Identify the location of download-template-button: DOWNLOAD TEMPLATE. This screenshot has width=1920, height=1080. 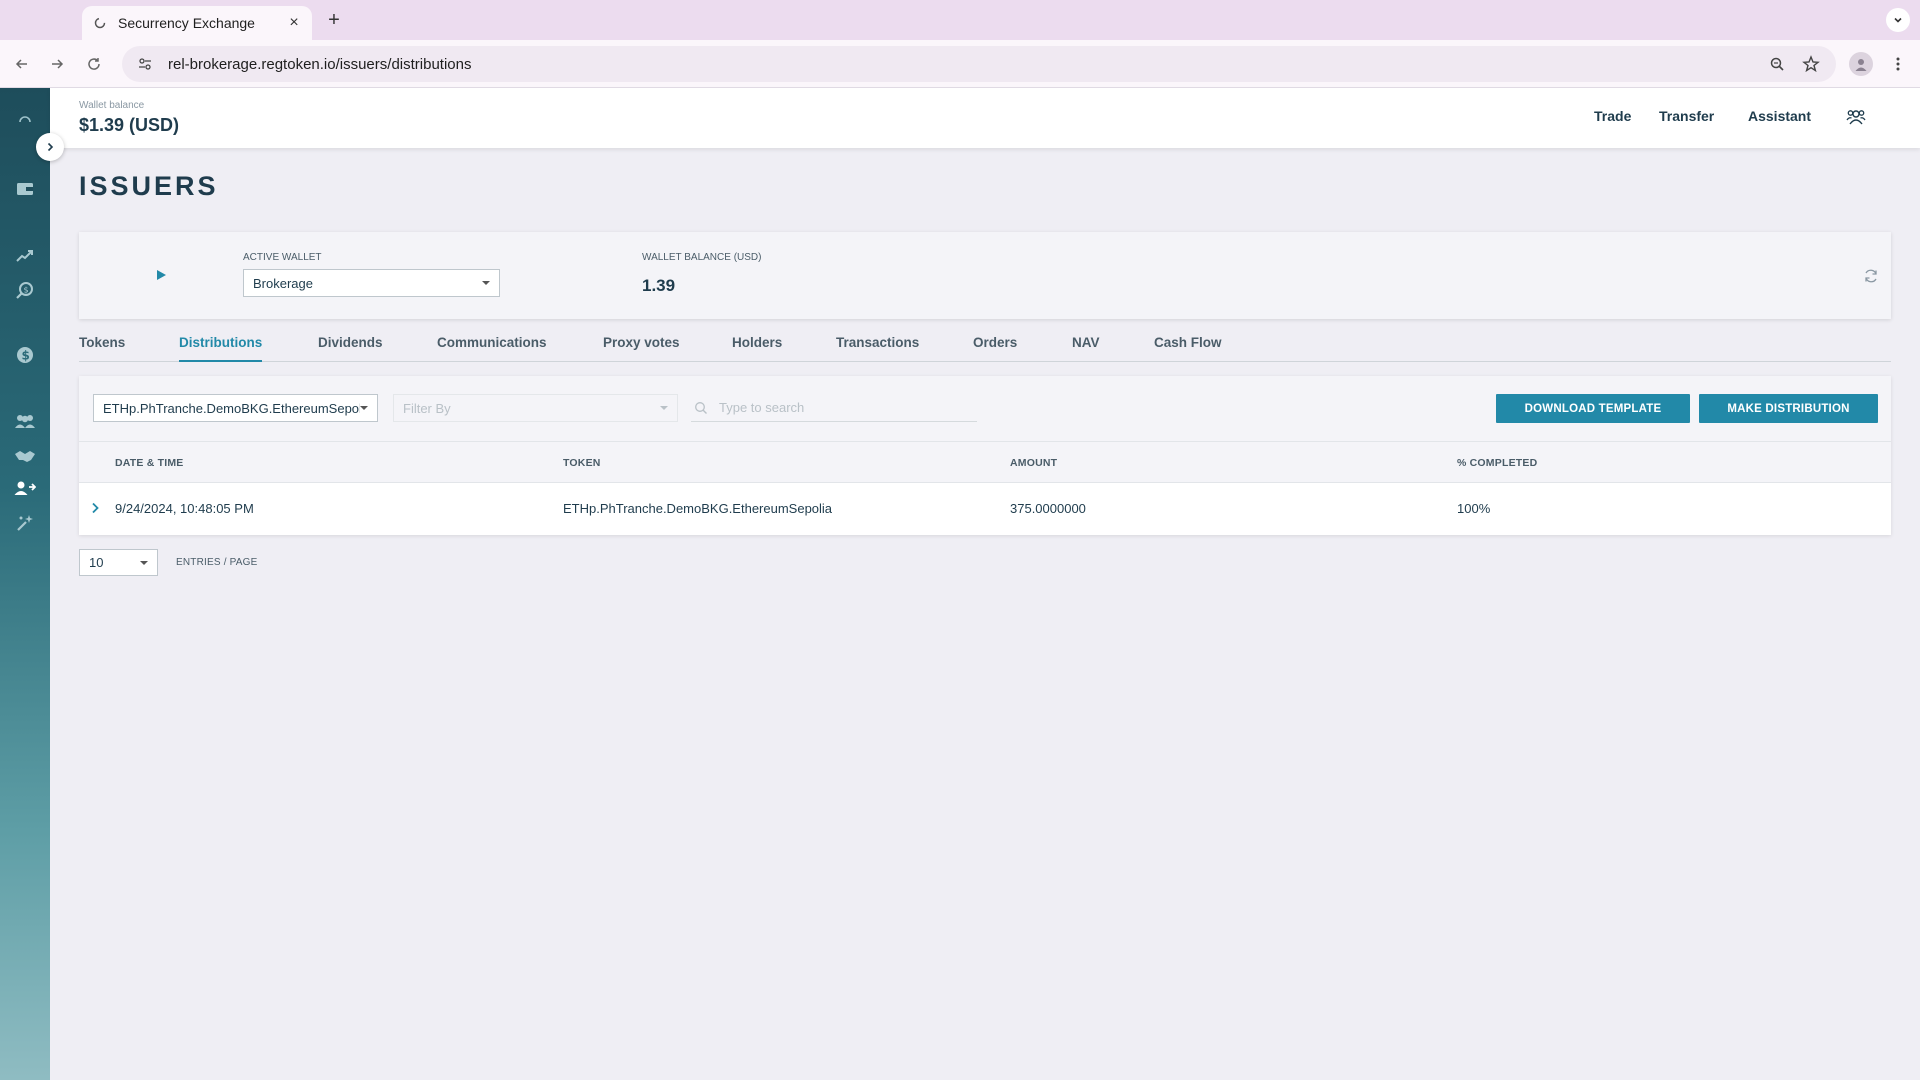
(1593, 408).